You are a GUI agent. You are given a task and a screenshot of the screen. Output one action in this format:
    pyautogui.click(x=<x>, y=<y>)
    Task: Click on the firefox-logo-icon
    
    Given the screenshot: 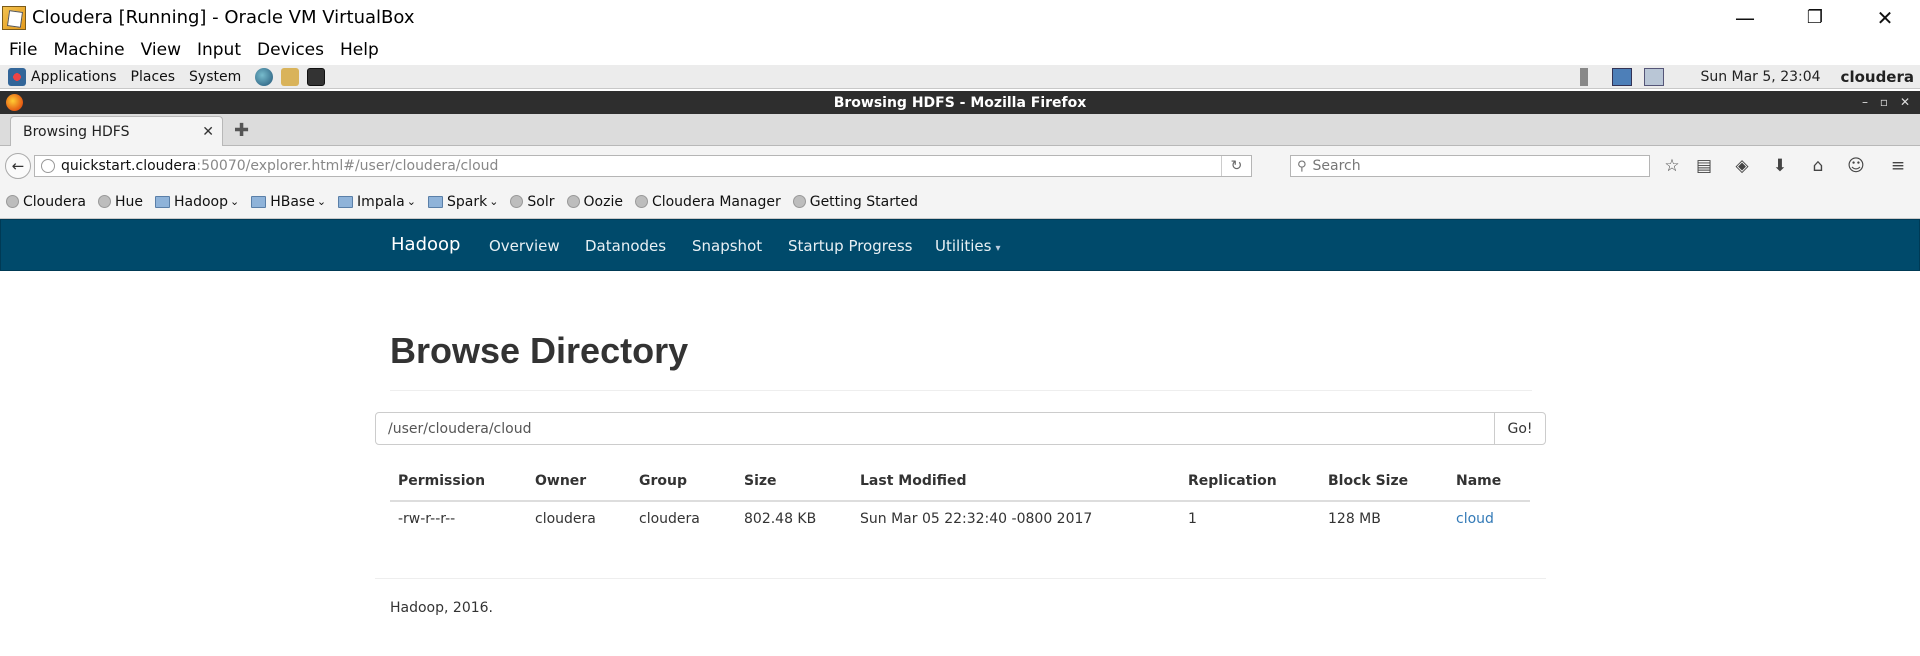 What is the action you would take?
    pyautogui.click(x=14, y=102)
    